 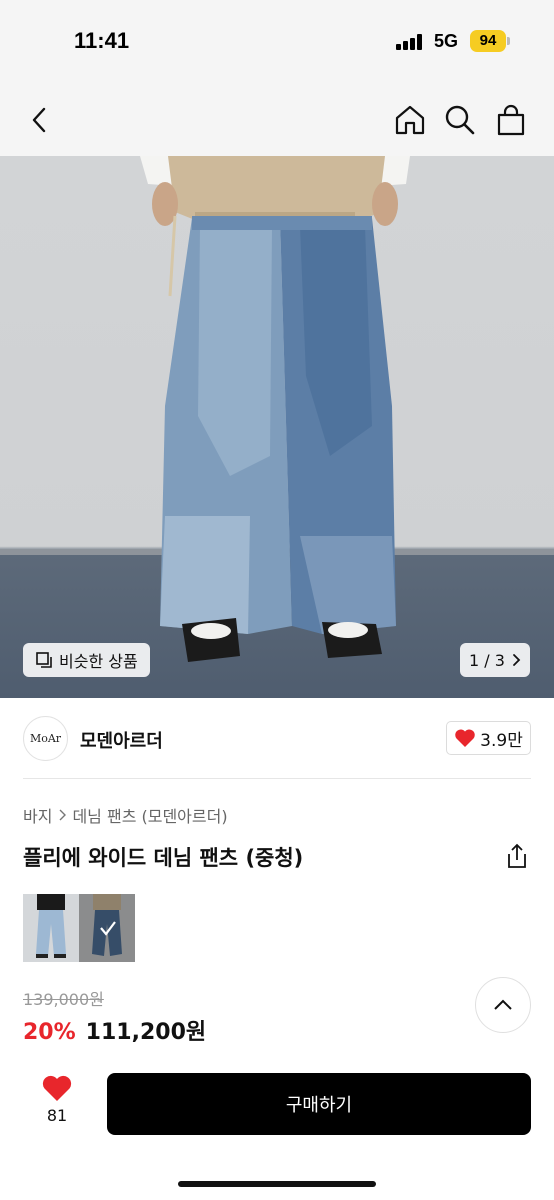 I want to click on breadcrumb-category: 바지, so click(x=37, y=815).